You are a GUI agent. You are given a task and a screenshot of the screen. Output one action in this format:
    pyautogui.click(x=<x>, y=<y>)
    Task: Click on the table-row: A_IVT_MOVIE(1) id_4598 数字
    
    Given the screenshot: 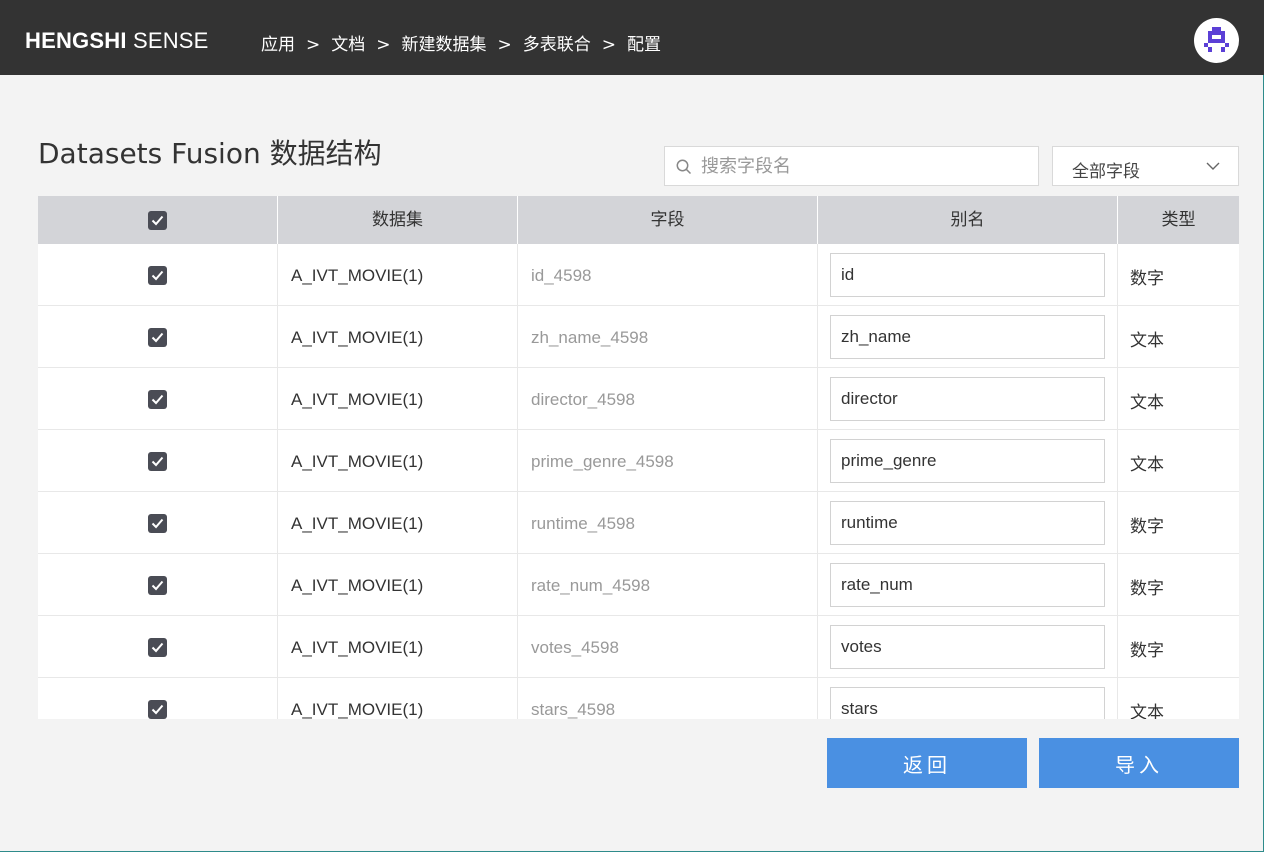 What is the action you would take?
    pyautogui.click(x=638, y=275)
    